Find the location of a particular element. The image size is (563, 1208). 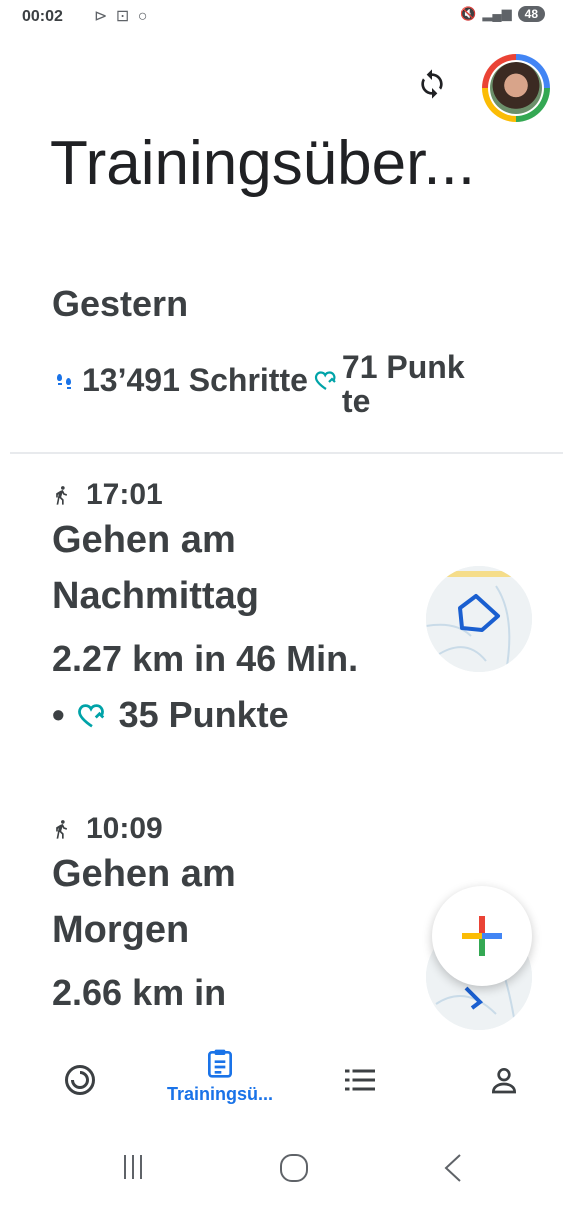

back-chevron-icon is located at coordinates (452, 1168).